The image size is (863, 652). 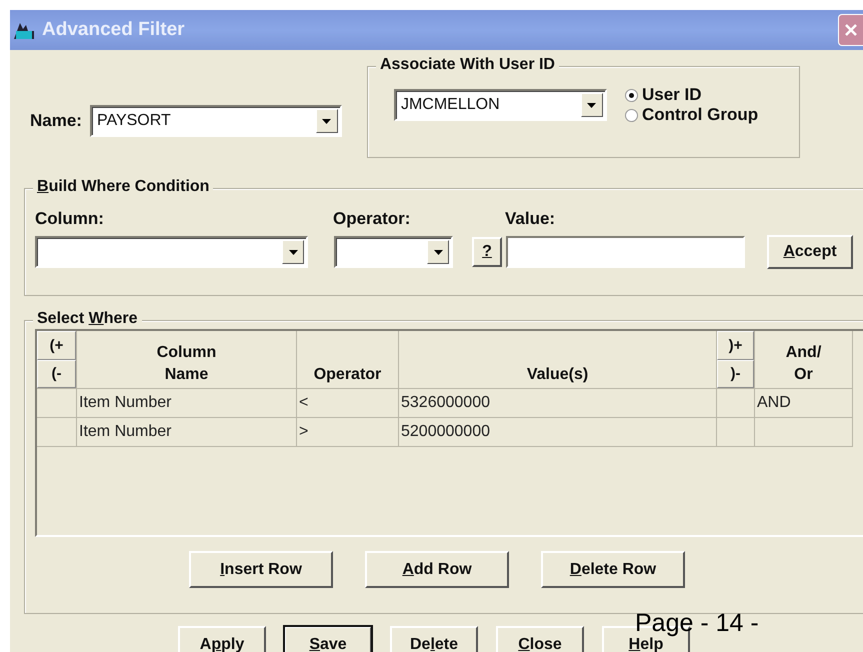 I want to click on name-combo-box: PAYSORT, so click(x=216, y=121).